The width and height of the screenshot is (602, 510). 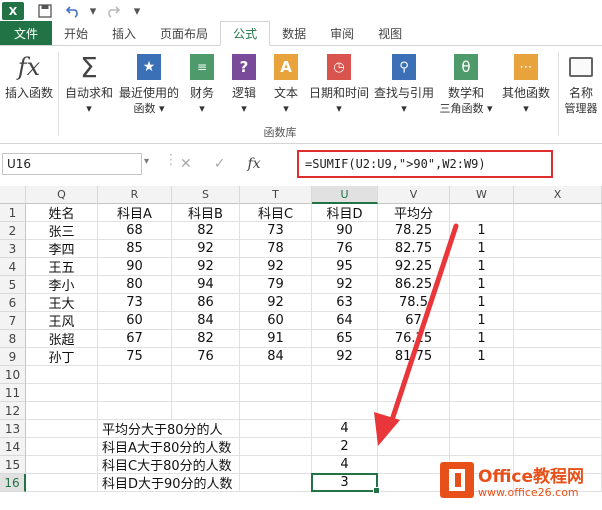 What do you see at coordinates (165, 483) in the screenshot?
I see `cell-r16: 科目D大于90分的人数` at bounding box center [165, 483].